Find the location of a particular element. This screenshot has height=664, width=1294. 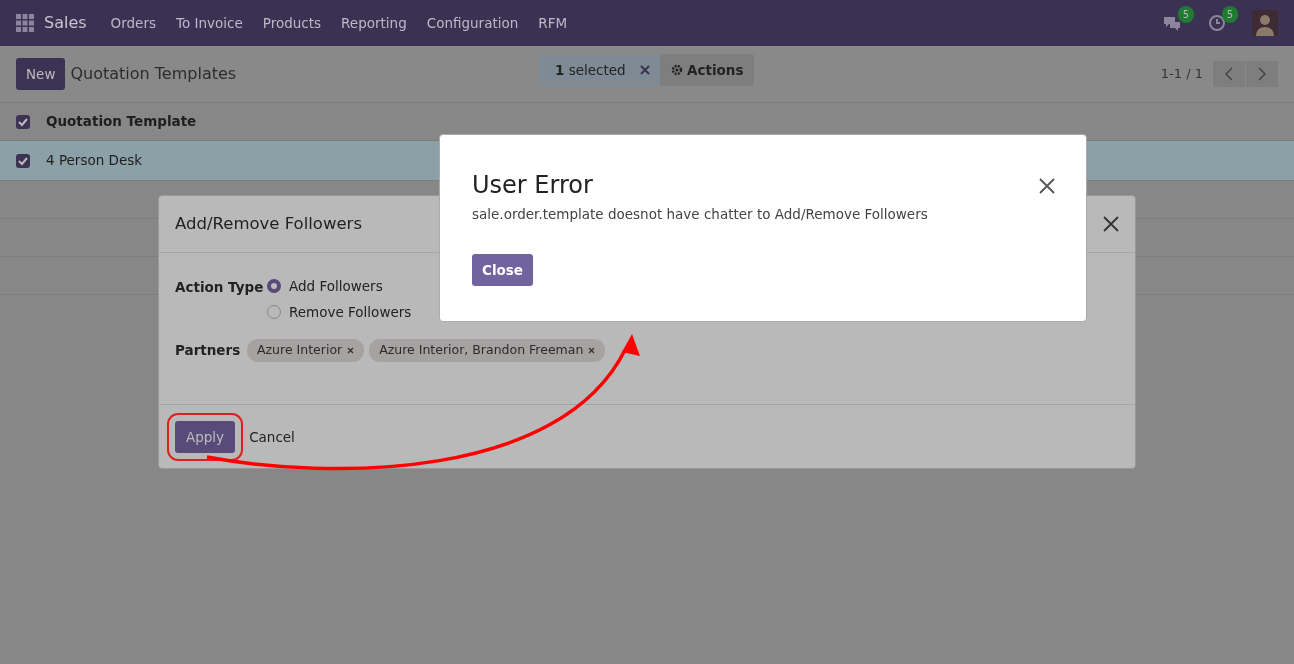

field-label: Action Type is located at coordinates (220, 287).